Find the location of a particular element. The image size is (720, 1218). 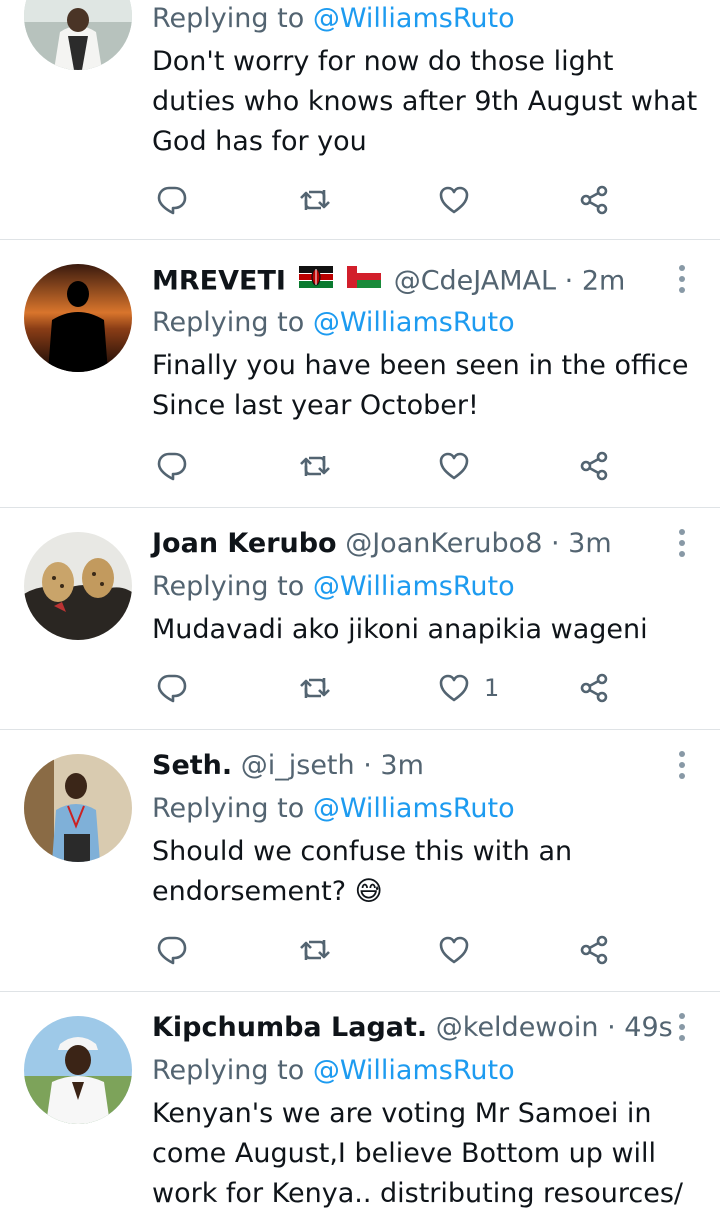

like-button: 1 is located at coordinates (468, 688).